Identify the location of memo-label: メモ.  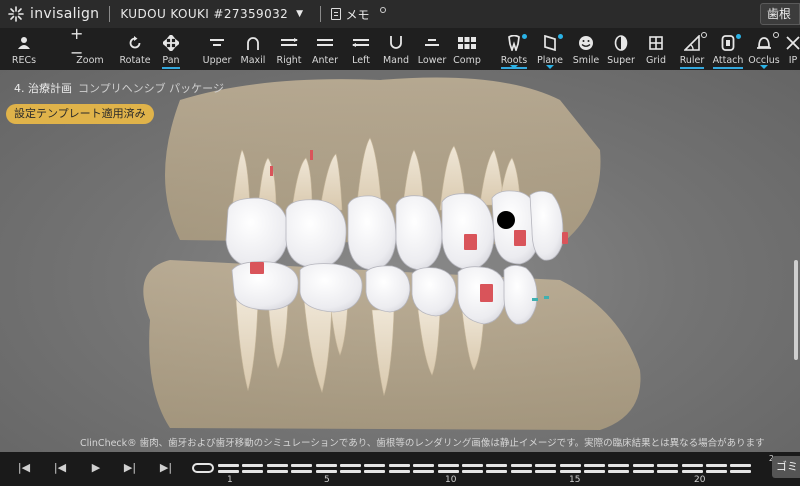
(357, 14).